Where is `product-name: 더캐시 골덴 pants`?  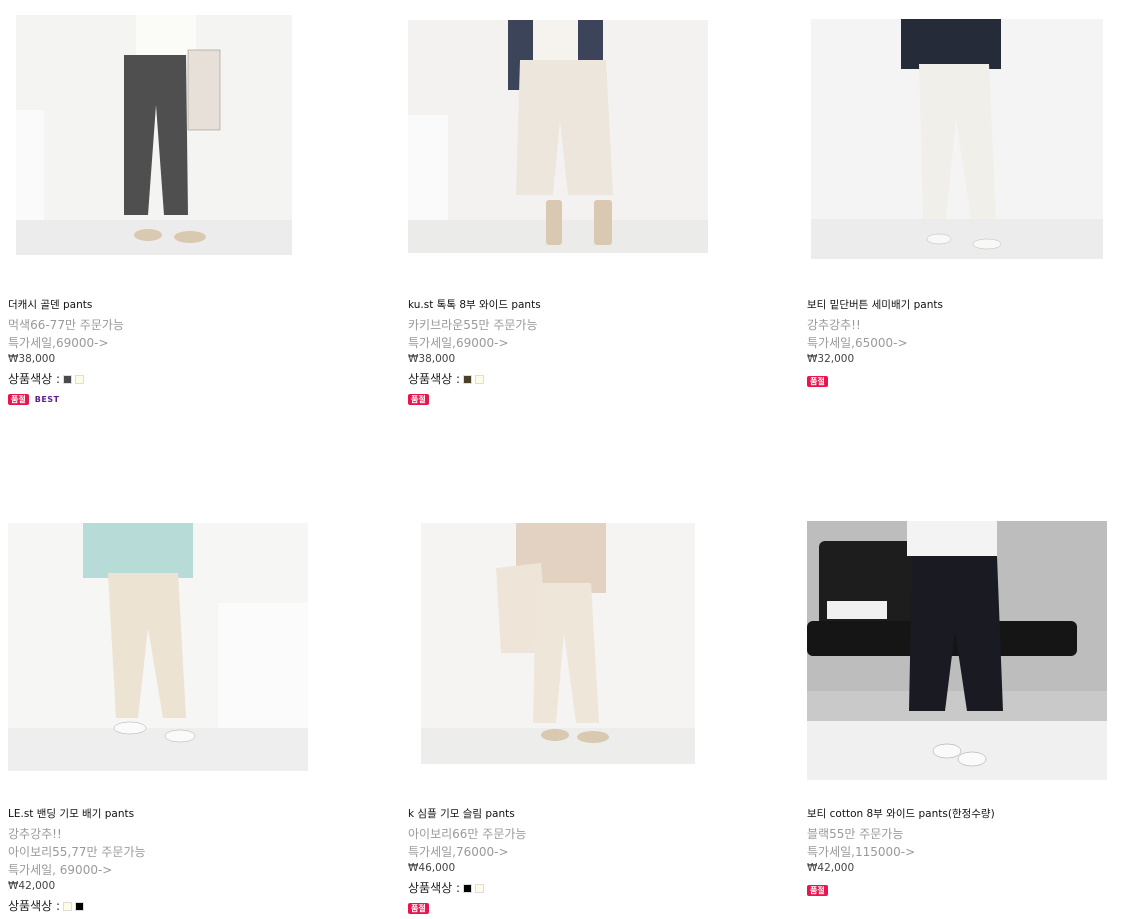 product-name: 더캐시 골덴 pants is located at coordinates (173, 307).